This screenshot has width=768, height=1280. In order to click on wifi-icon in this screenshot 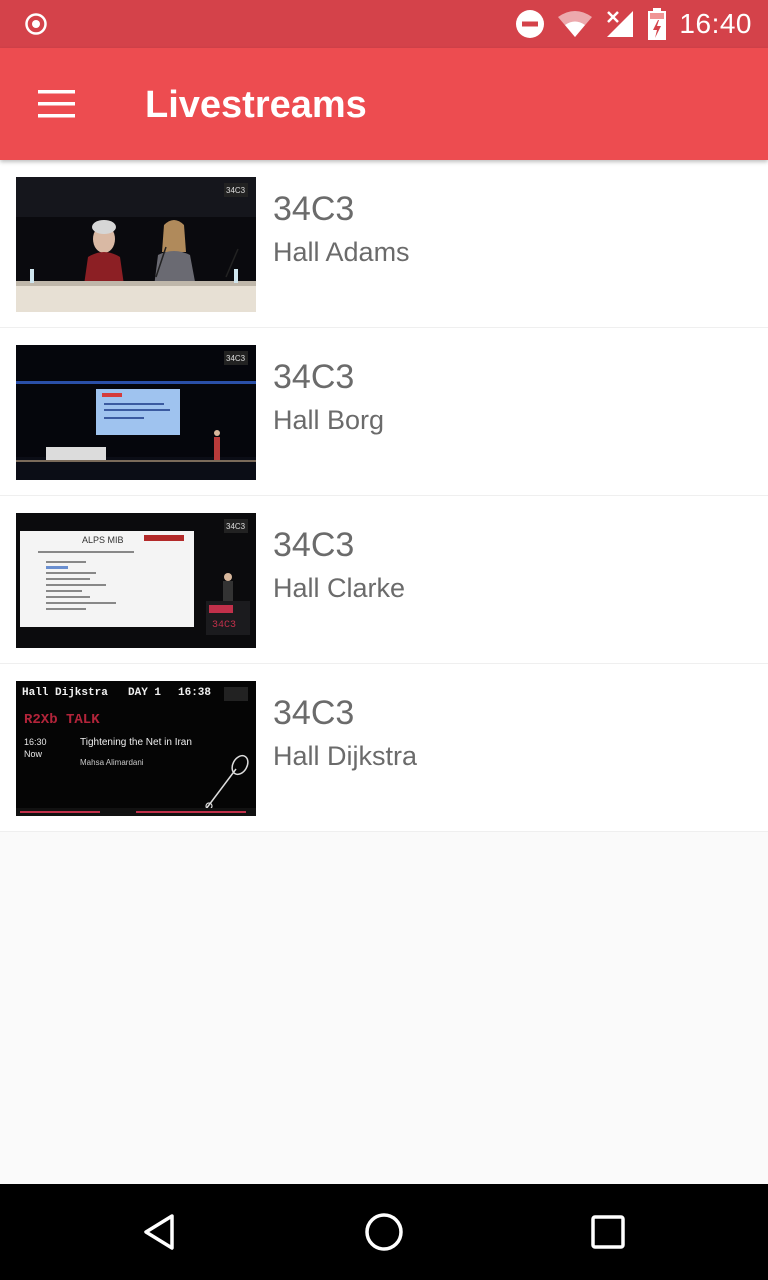, I will do `click(575, 24)`.